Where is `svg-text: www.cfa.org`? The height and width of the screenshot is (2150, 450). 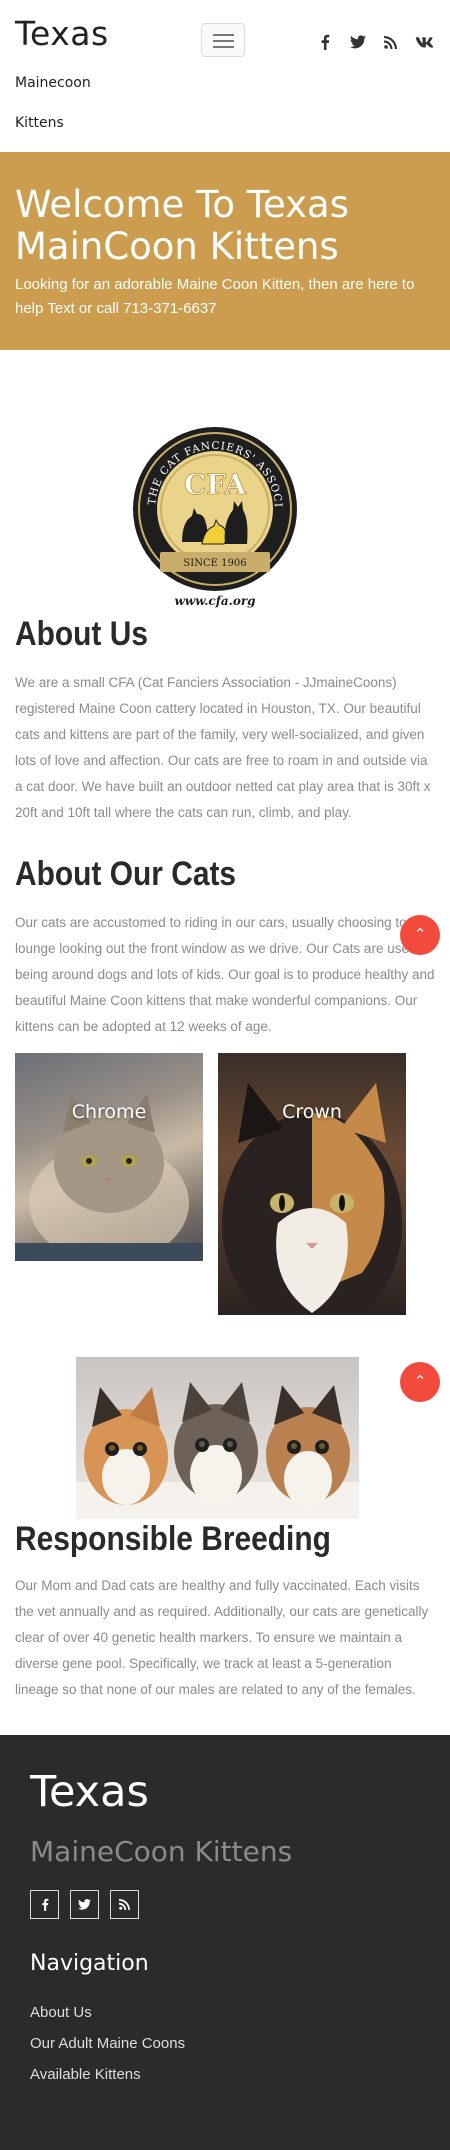
svg-text: www.cfa.org is located at coordinates (214, 601).